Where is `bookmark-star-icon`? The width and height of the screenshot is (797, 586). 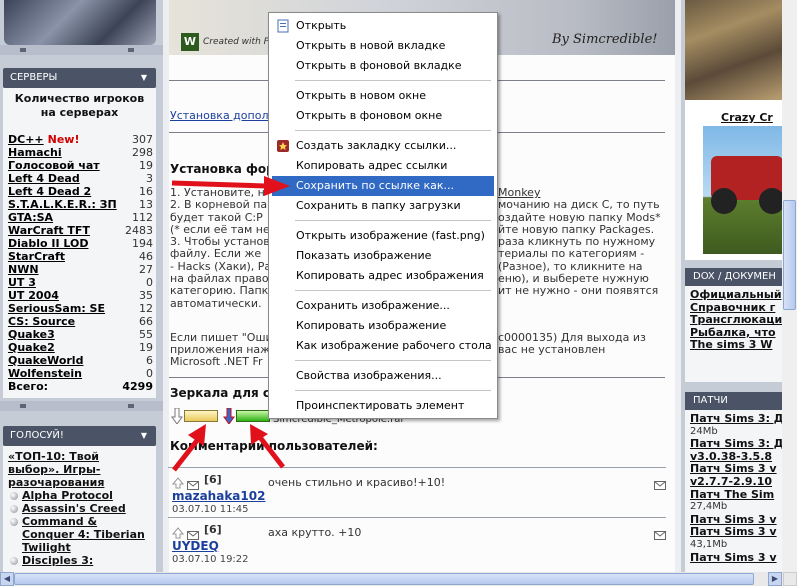
bookmark-star-icon is located at coordinates (283, 146).